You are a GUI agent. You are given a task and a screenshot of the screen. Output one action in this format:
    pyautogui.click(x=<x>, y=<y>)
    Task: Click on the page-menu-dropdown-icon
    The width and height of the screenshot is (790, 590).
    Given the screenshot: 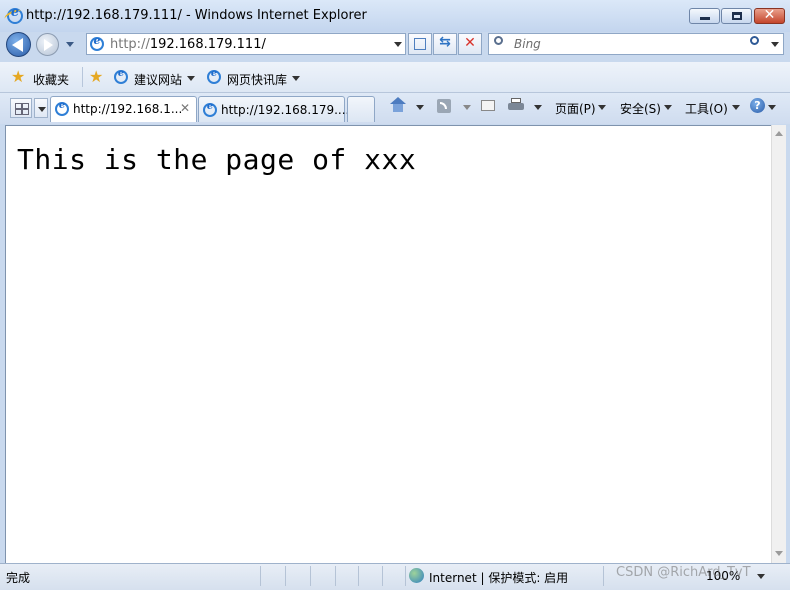 What is the action you would take?
    pyautogui.click(x=602, y=107)
    